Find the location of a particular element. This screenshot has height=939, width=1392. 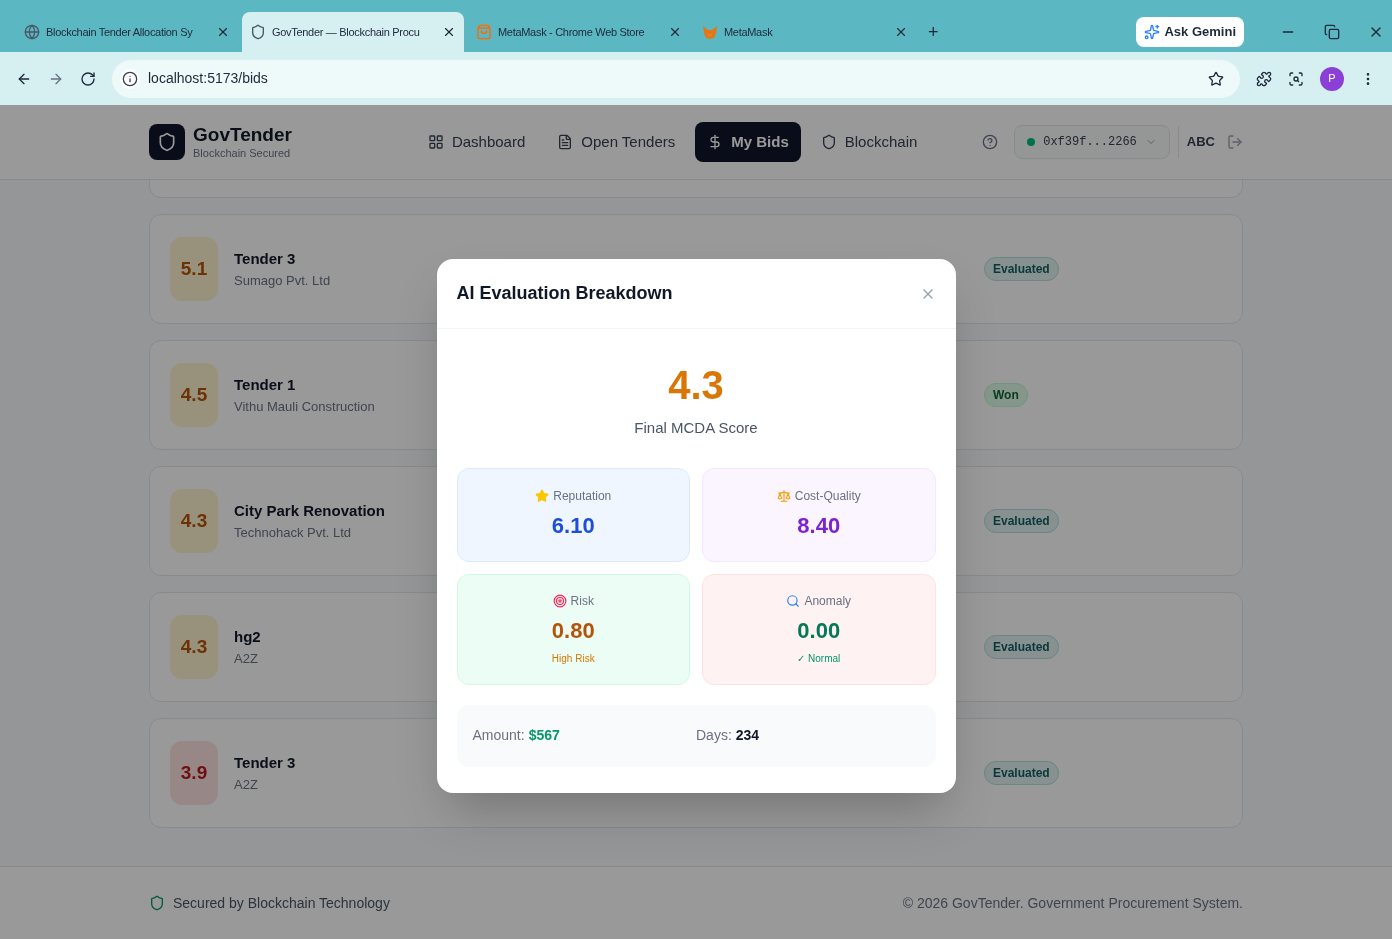

dialog-title: AI Evaluation Breakdown is located at coordinates (564, 293).